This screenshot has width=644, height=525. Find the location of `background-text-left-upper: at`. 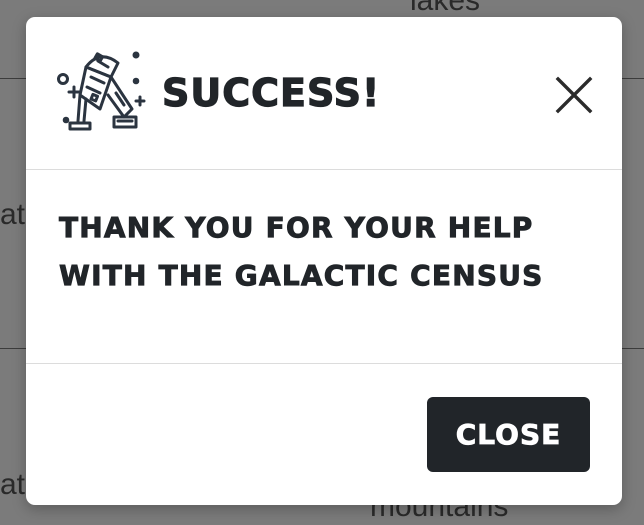

background-text-left-upper: at is located at coordinates (13, 214).